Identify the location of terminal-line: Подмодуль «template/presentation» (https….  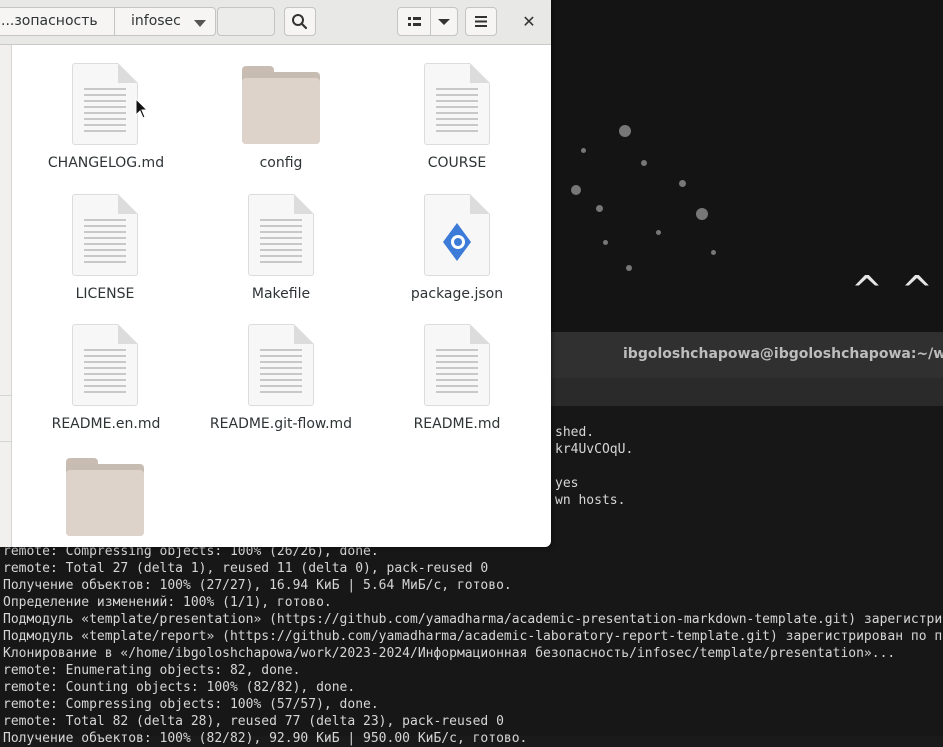
(473, 619).